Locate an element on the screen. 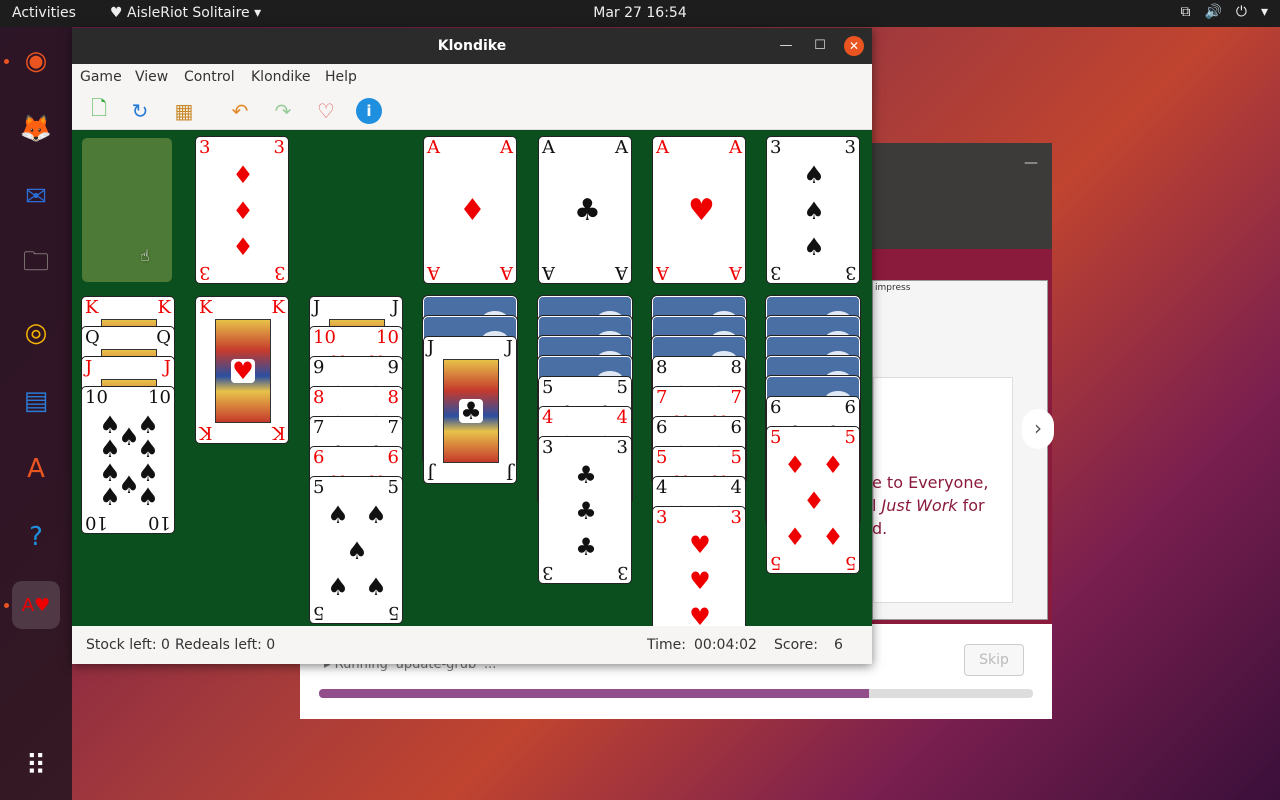 This screenshot has height=800, width=1280. next-slide-button: › is located at coordinates (1038, 429).